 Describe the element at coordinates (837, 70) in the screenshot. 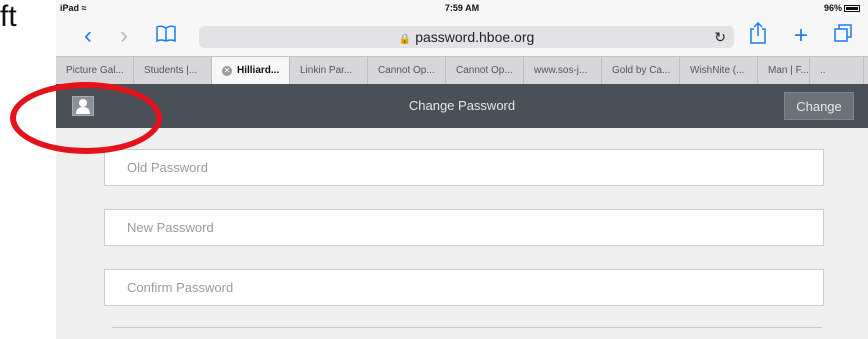

I see `tab-item: ..` at that location.